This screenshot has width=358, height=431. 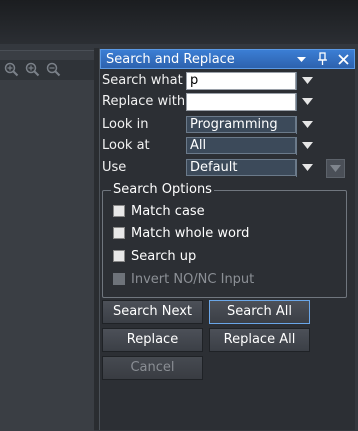 I want to click on zoom-out-icon, so click(x=53, y=69).